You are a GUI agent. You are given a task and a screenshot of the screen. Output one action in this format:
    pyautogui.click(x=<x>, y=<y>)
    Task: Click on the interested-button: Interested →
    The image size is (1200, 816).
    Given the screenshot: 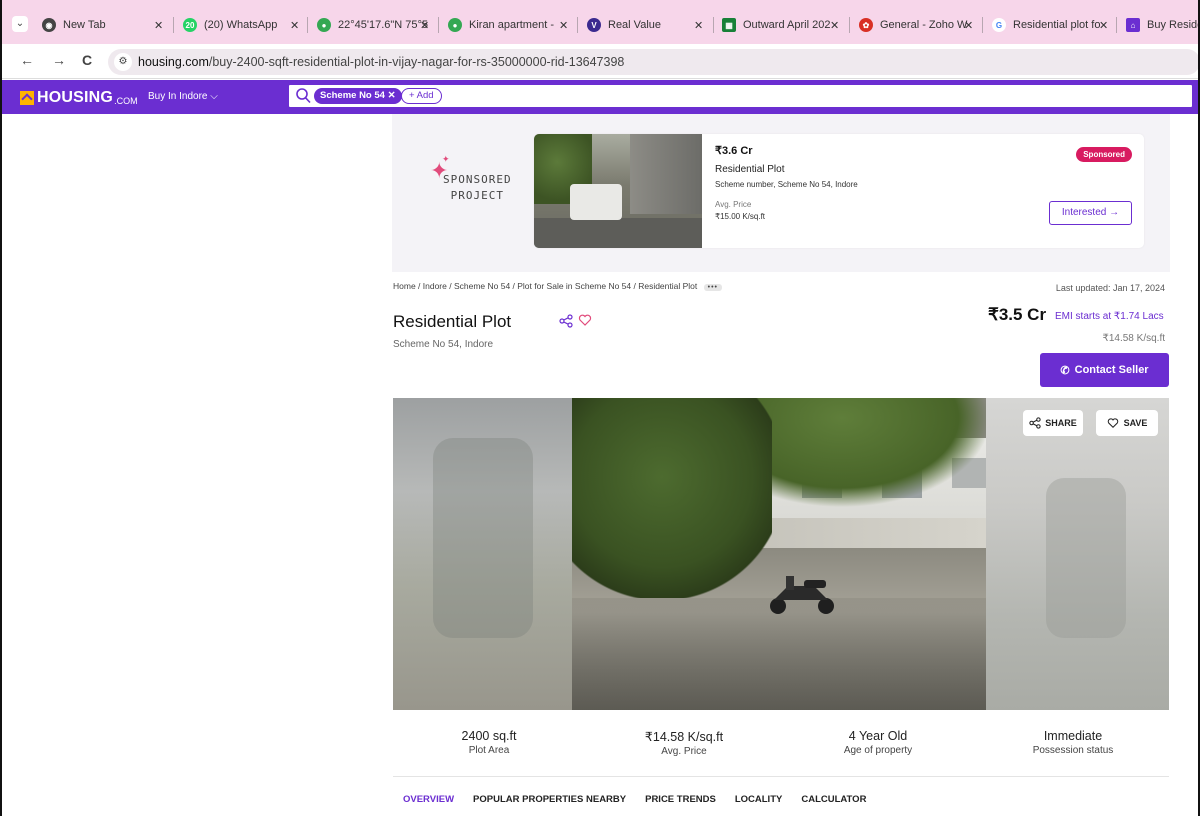 What is the action you would take?
    pyautogui.click(x=1090, y=213)
    